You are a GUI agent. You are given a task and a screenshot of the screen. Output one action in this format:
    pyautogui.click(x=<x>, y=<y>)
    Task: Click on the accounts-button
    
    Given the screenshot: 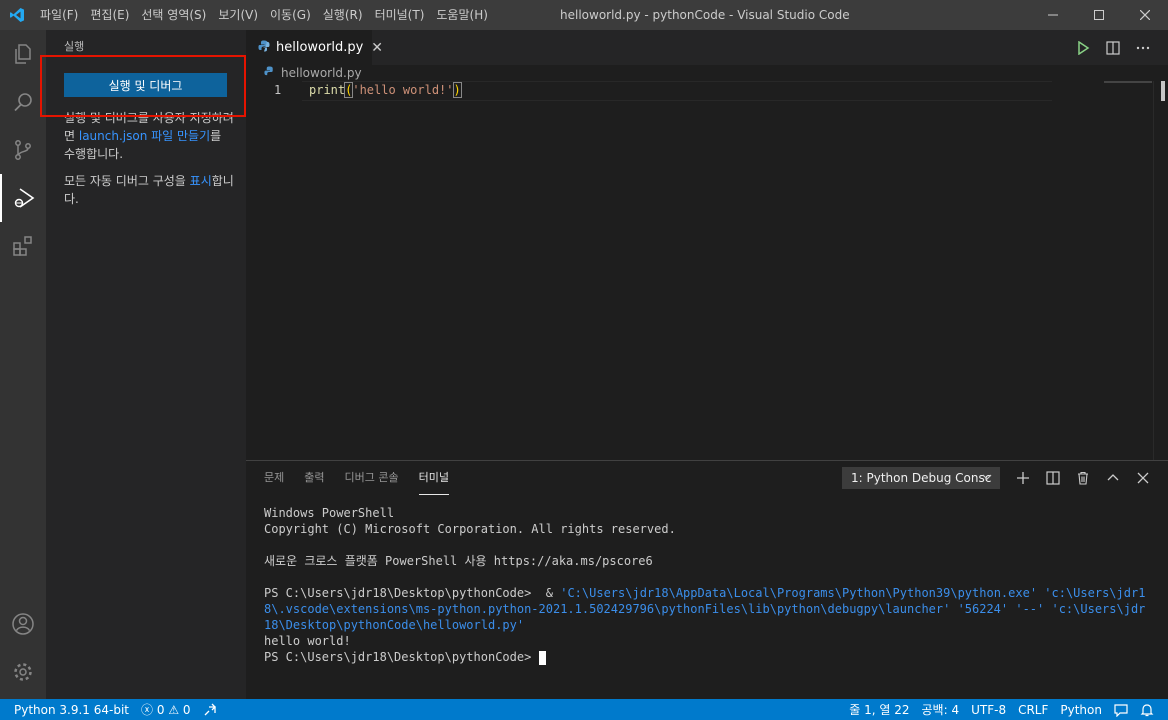 What is the action you would take?
    pyautogui.click(x=23, y=624)
    